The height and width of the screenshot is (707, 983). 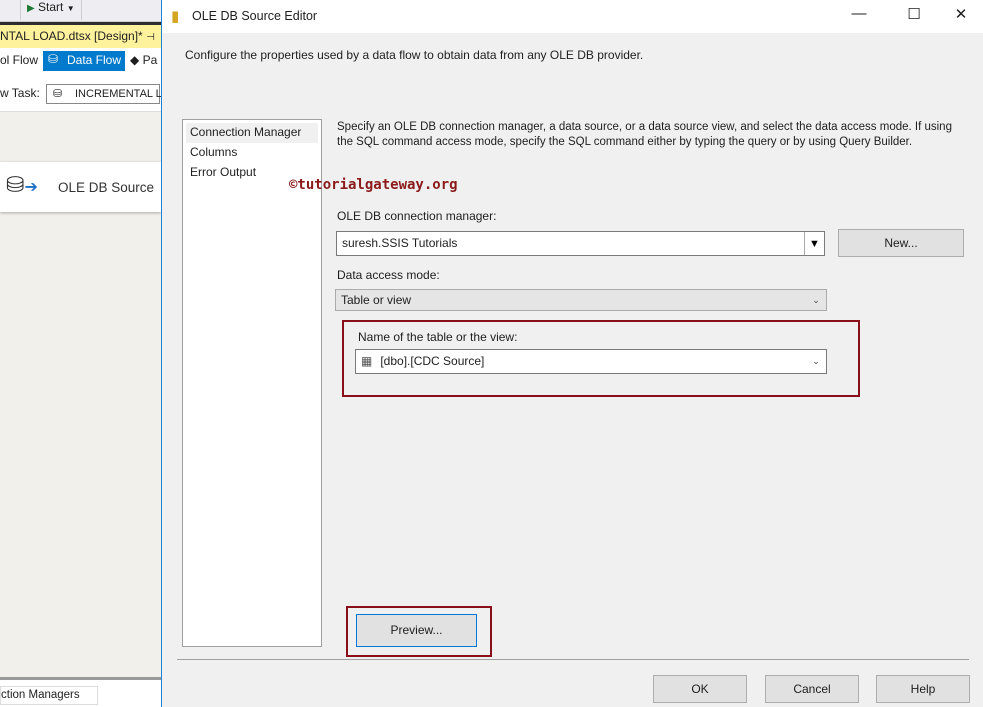 I want to click on minimize-button: —, so click(x=859, y=16).